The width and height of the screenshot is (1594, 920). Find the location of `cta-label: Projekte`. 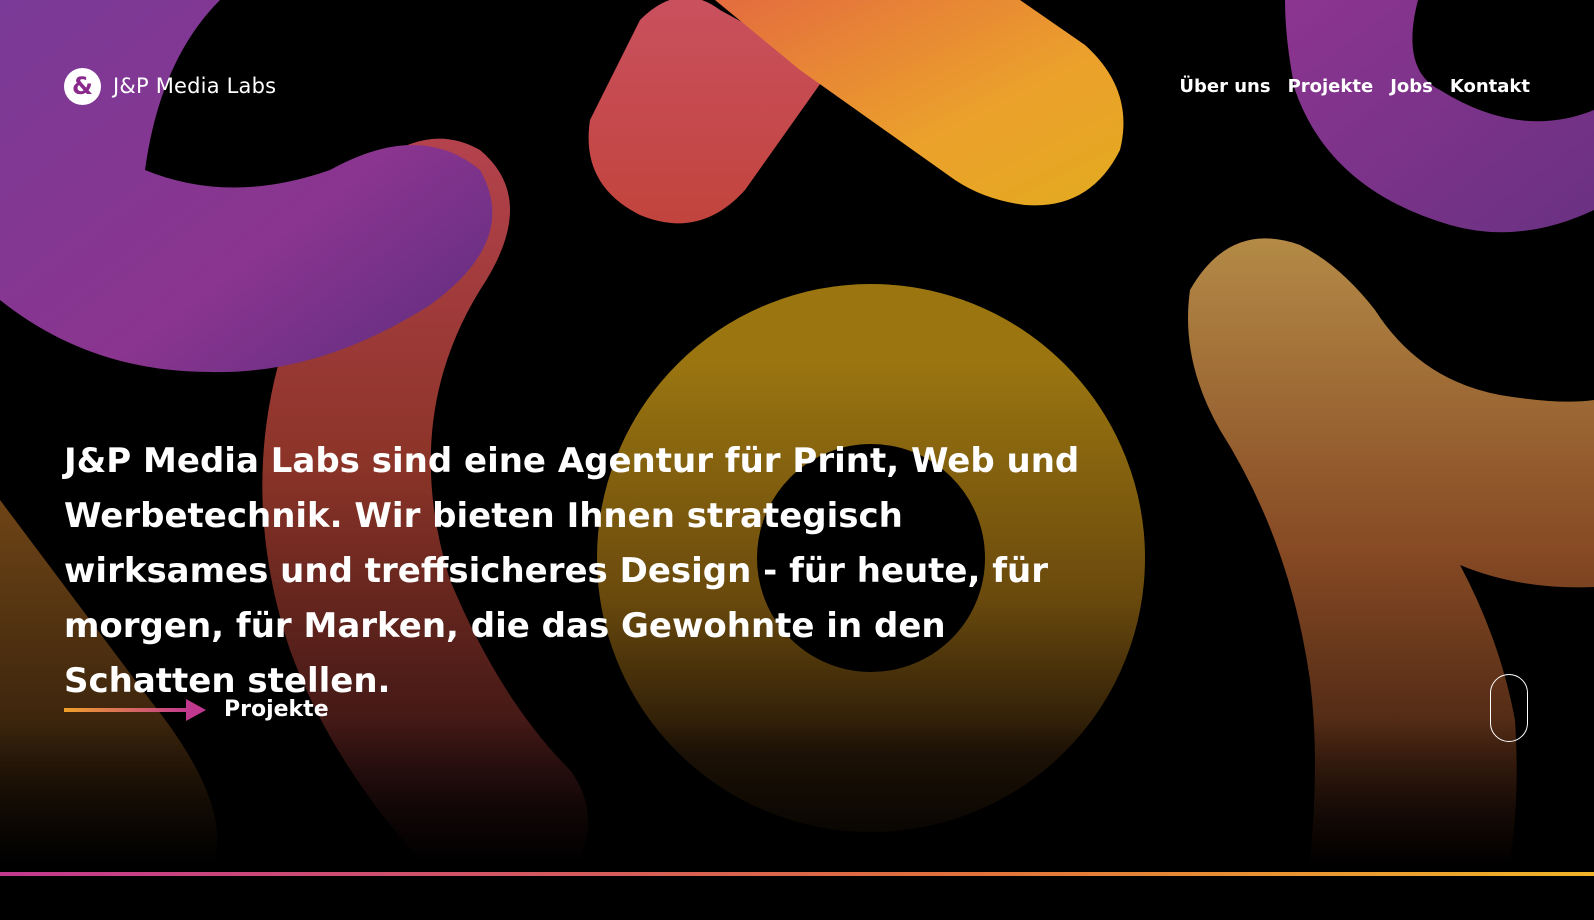

cta-label: Projekte is located at coordinates (276, 709).